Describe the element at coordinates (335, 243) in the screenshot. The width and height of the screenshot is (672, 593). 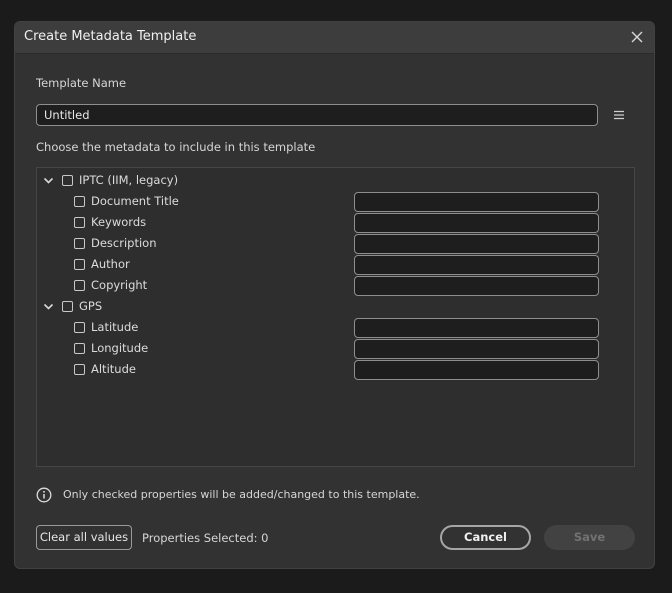
I see `item-row-description: Description` at that location.